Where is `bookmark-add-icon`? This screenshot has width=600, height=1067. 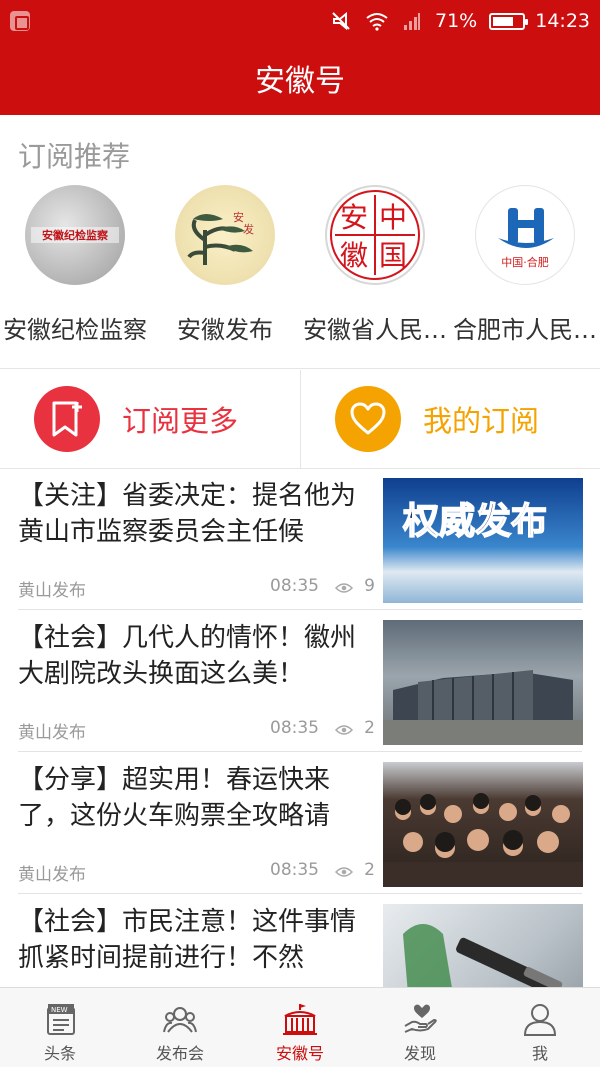 bookmark-add-icon is located at coordinates (67, 419).